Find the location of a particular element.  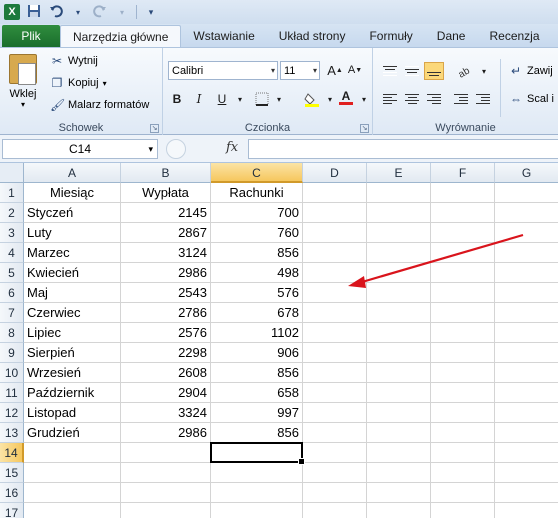

cell-c5: 498 is located at coordinates (257, 273).